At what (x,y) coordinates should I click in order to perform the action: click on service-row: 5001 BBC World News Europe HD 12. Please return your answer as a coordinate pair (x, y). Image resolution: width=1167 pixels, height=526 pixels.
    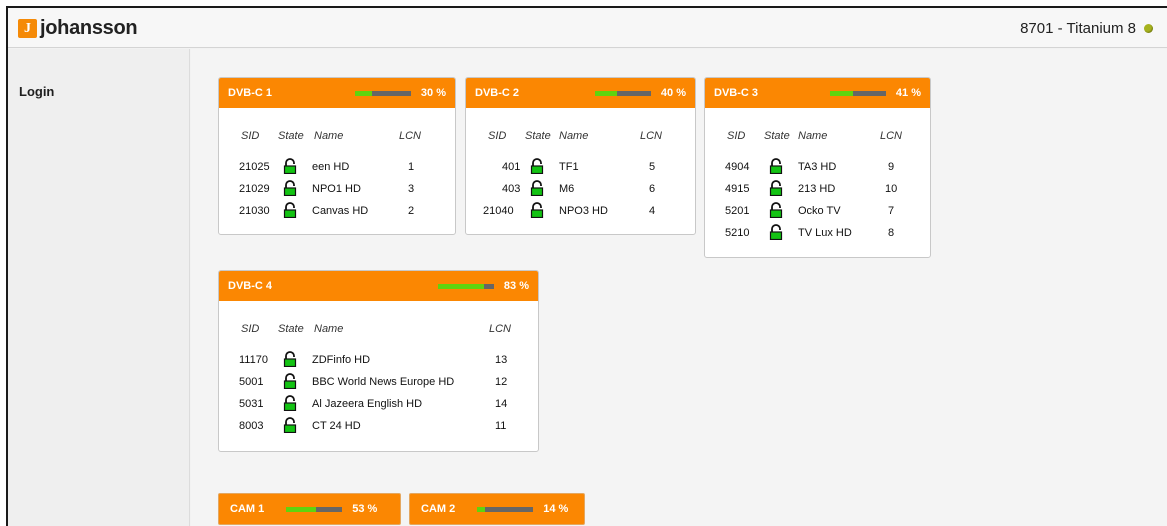
    Looking at the image, I should click on (378, 383).